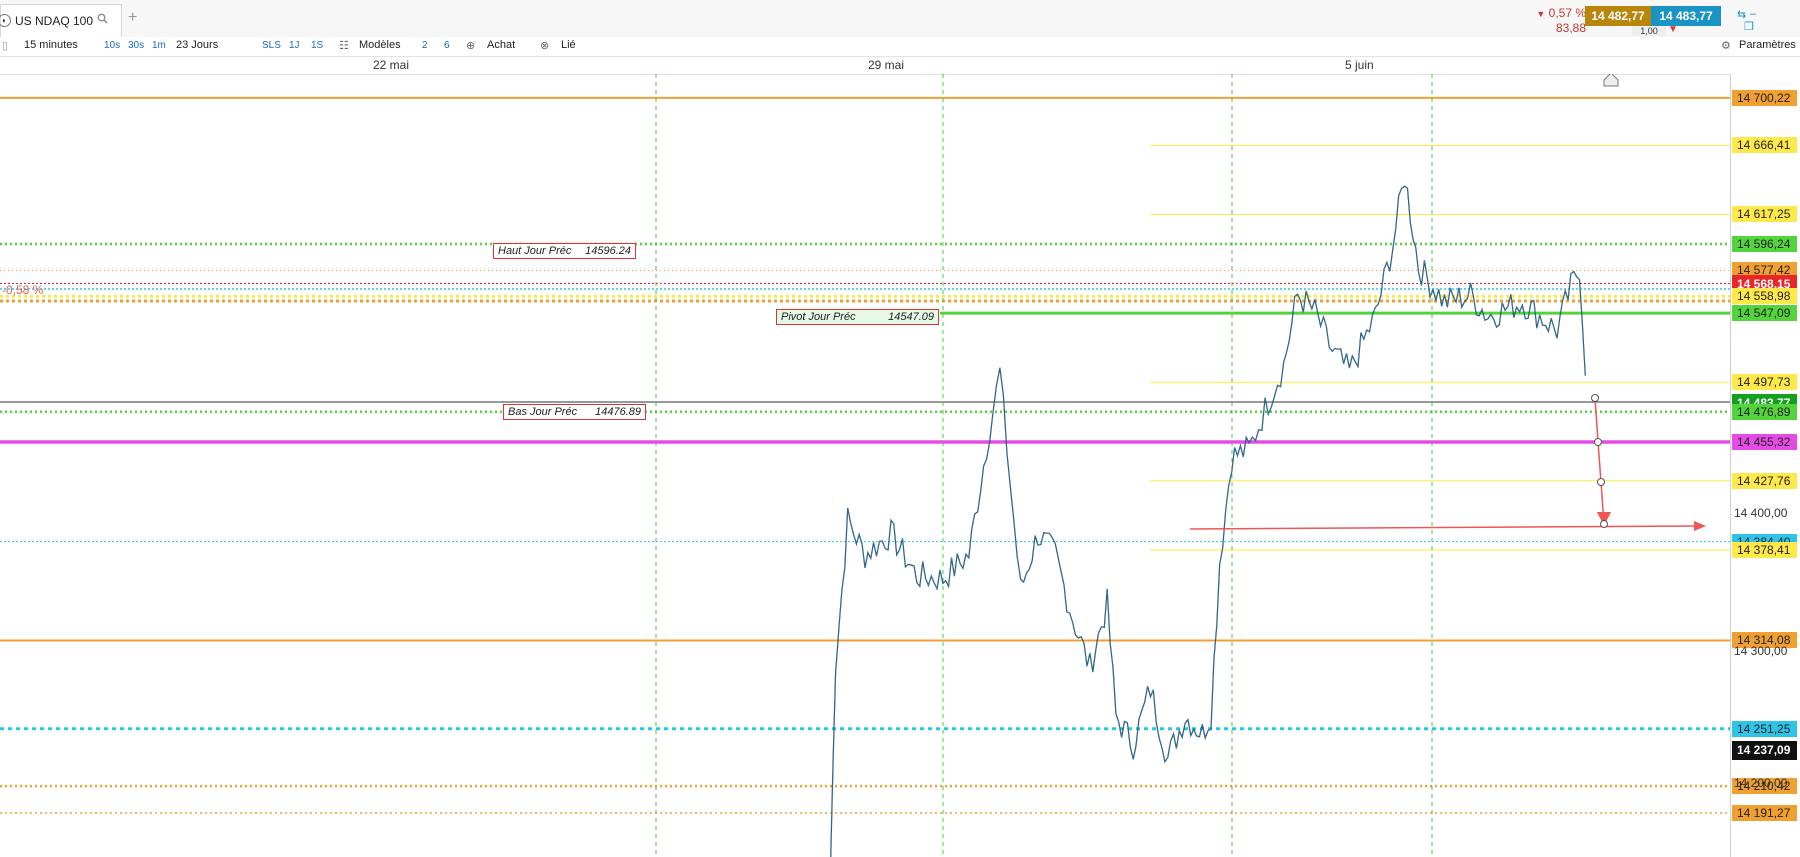 This screenshot has width=1800, height=857. I want to click on prev-low-label: Bas Jour Préc, so click(543, 412).